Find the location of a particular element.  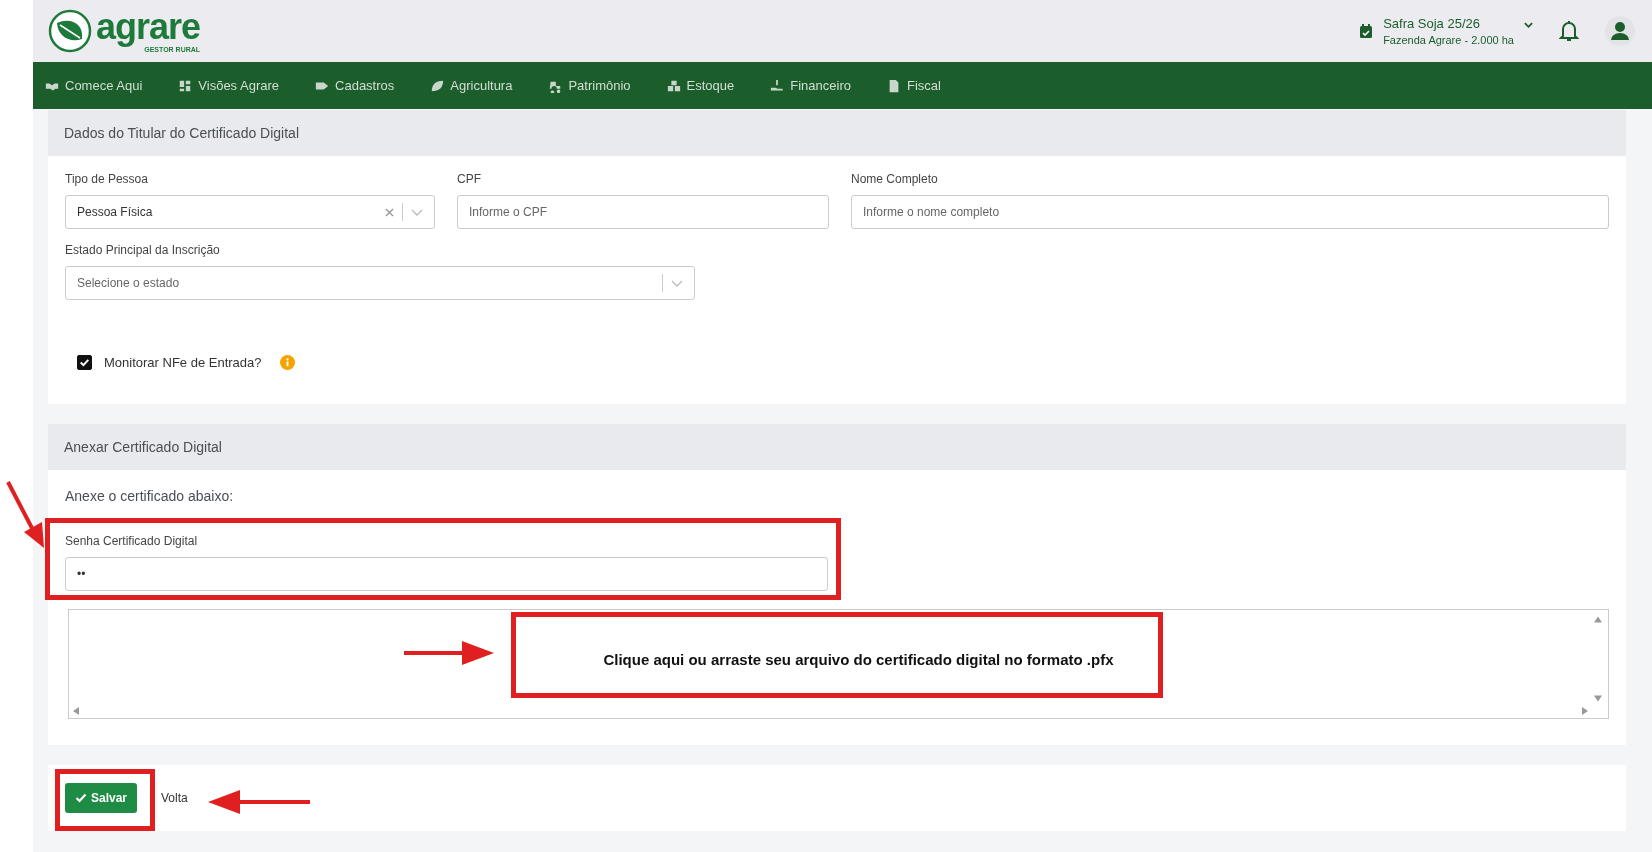

nav-menu-item: Fiscal is located at coordinates (922, 85).